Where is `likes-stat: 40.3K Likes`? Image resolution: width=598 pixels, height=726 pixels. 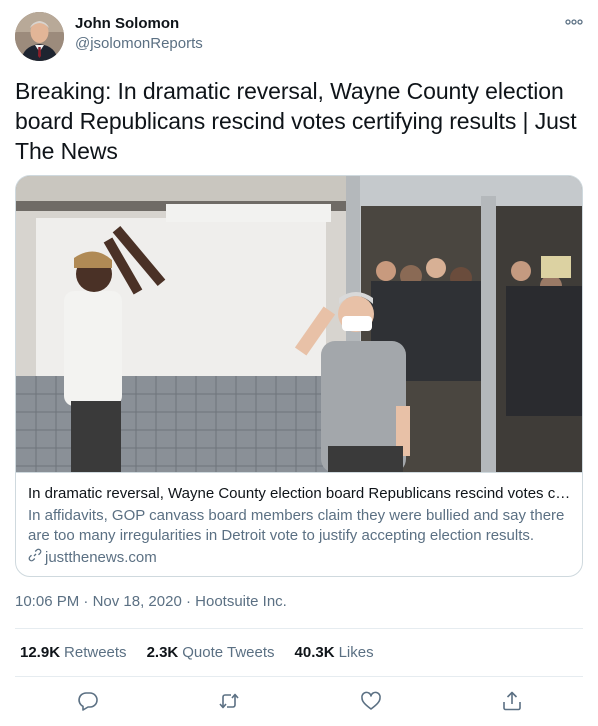 likes-stat: 40.3K Likes is located at coordinates (334, 652).